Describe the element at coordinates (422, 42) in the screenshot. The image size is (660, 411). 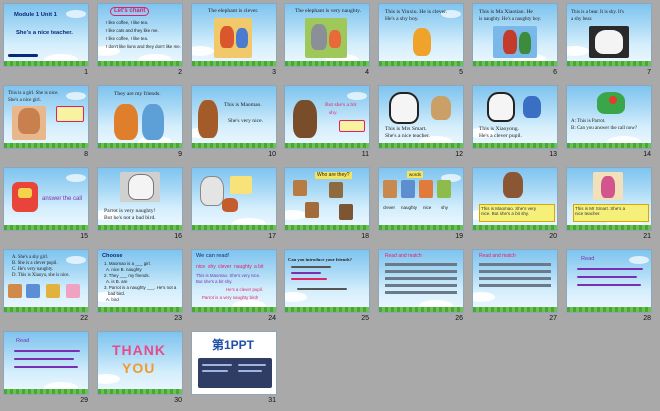
I see `boy-picture` at that location.